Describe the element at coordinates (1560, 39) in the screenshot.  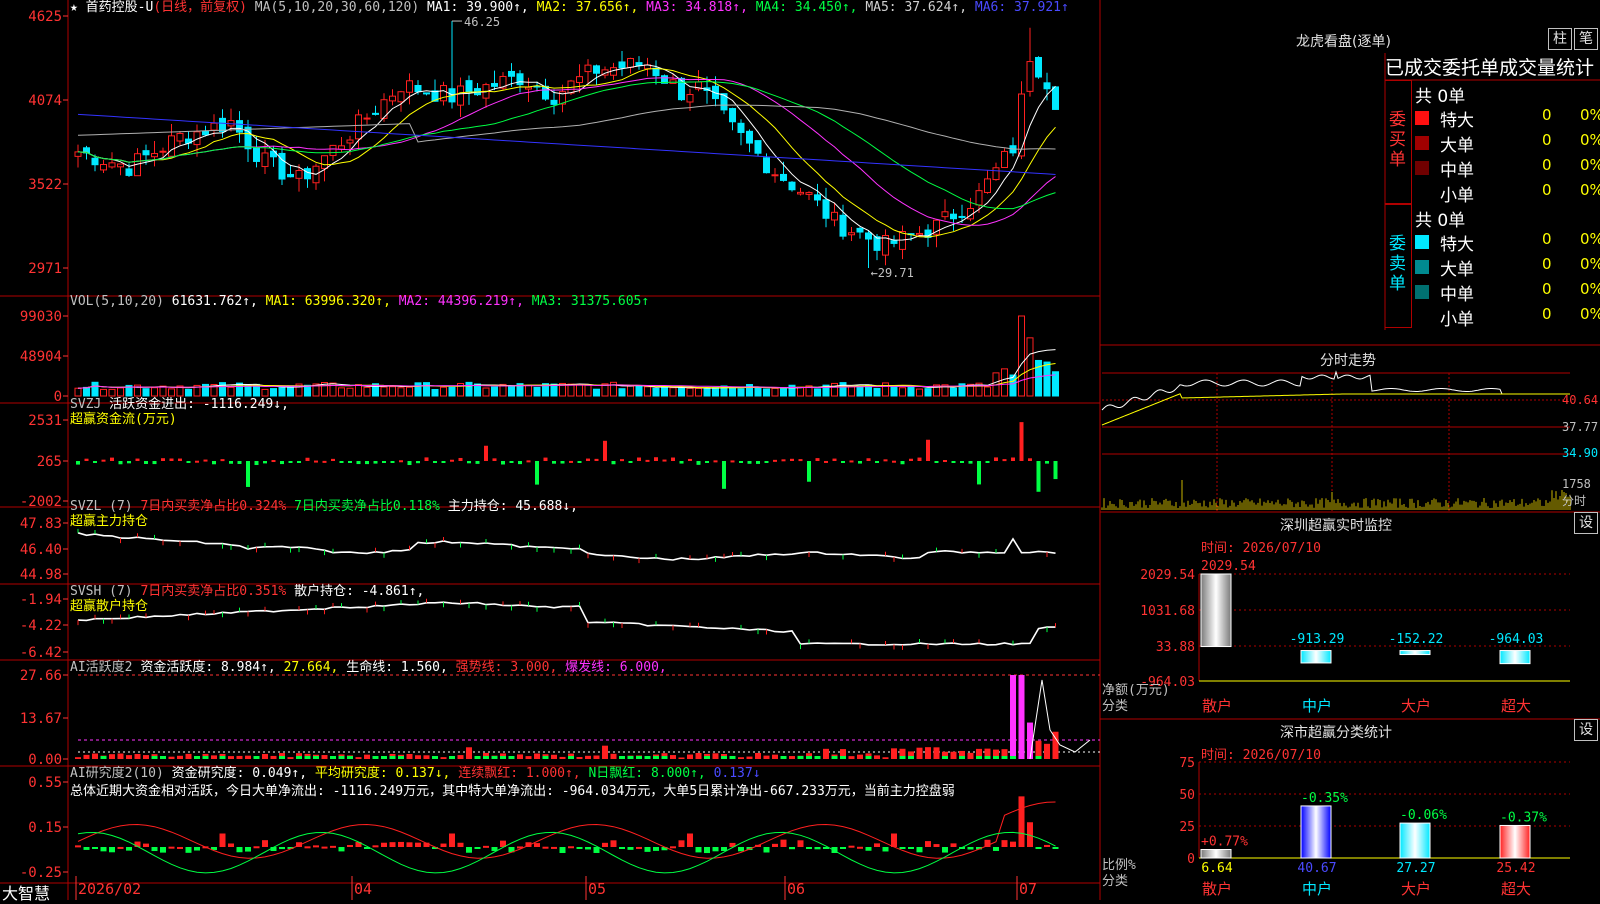
I see `column-button: 柱` at that location.